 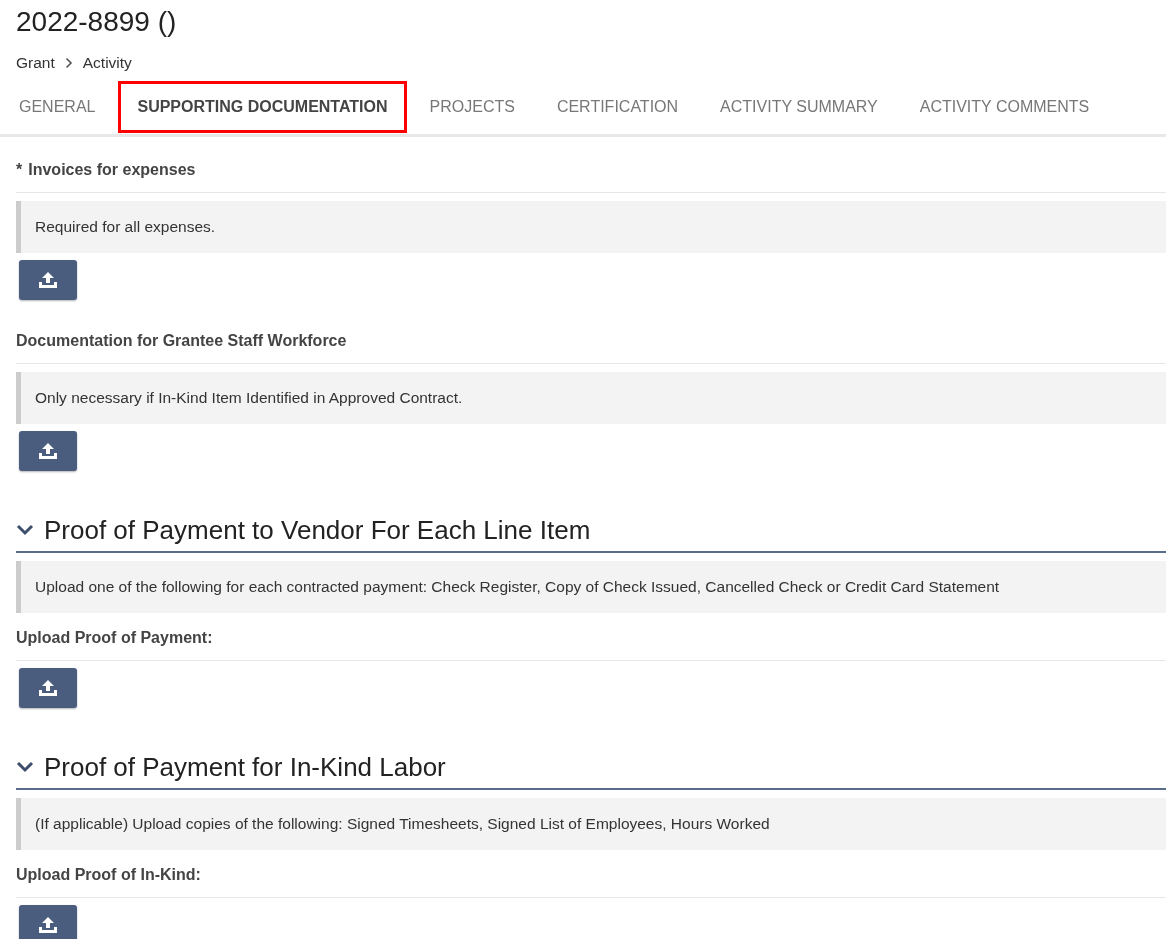 I want to click on note-text: Upload one of the following for each contracted payment: Check Register, Copy of Check Issued, Cancelled Check or Credit Card Statement, so click(x=591, y=587).